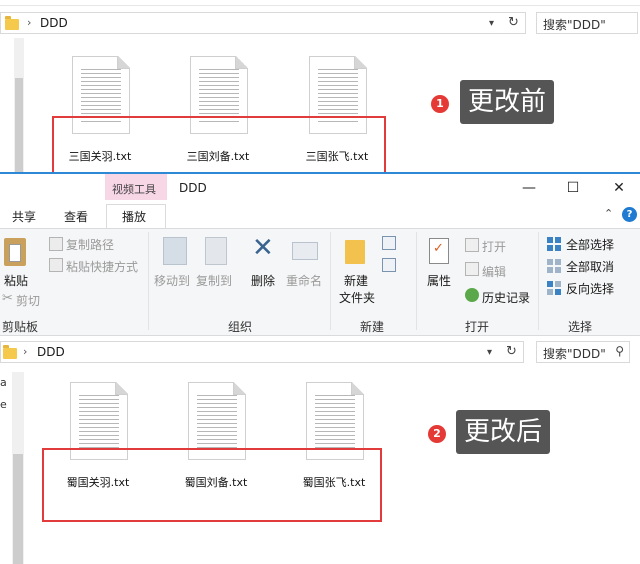 The image size is (640, 564). What do you see at coordinates (629, 214) in the screenshot?
I see `help-icon: ?` at bounding box center [629, 214].